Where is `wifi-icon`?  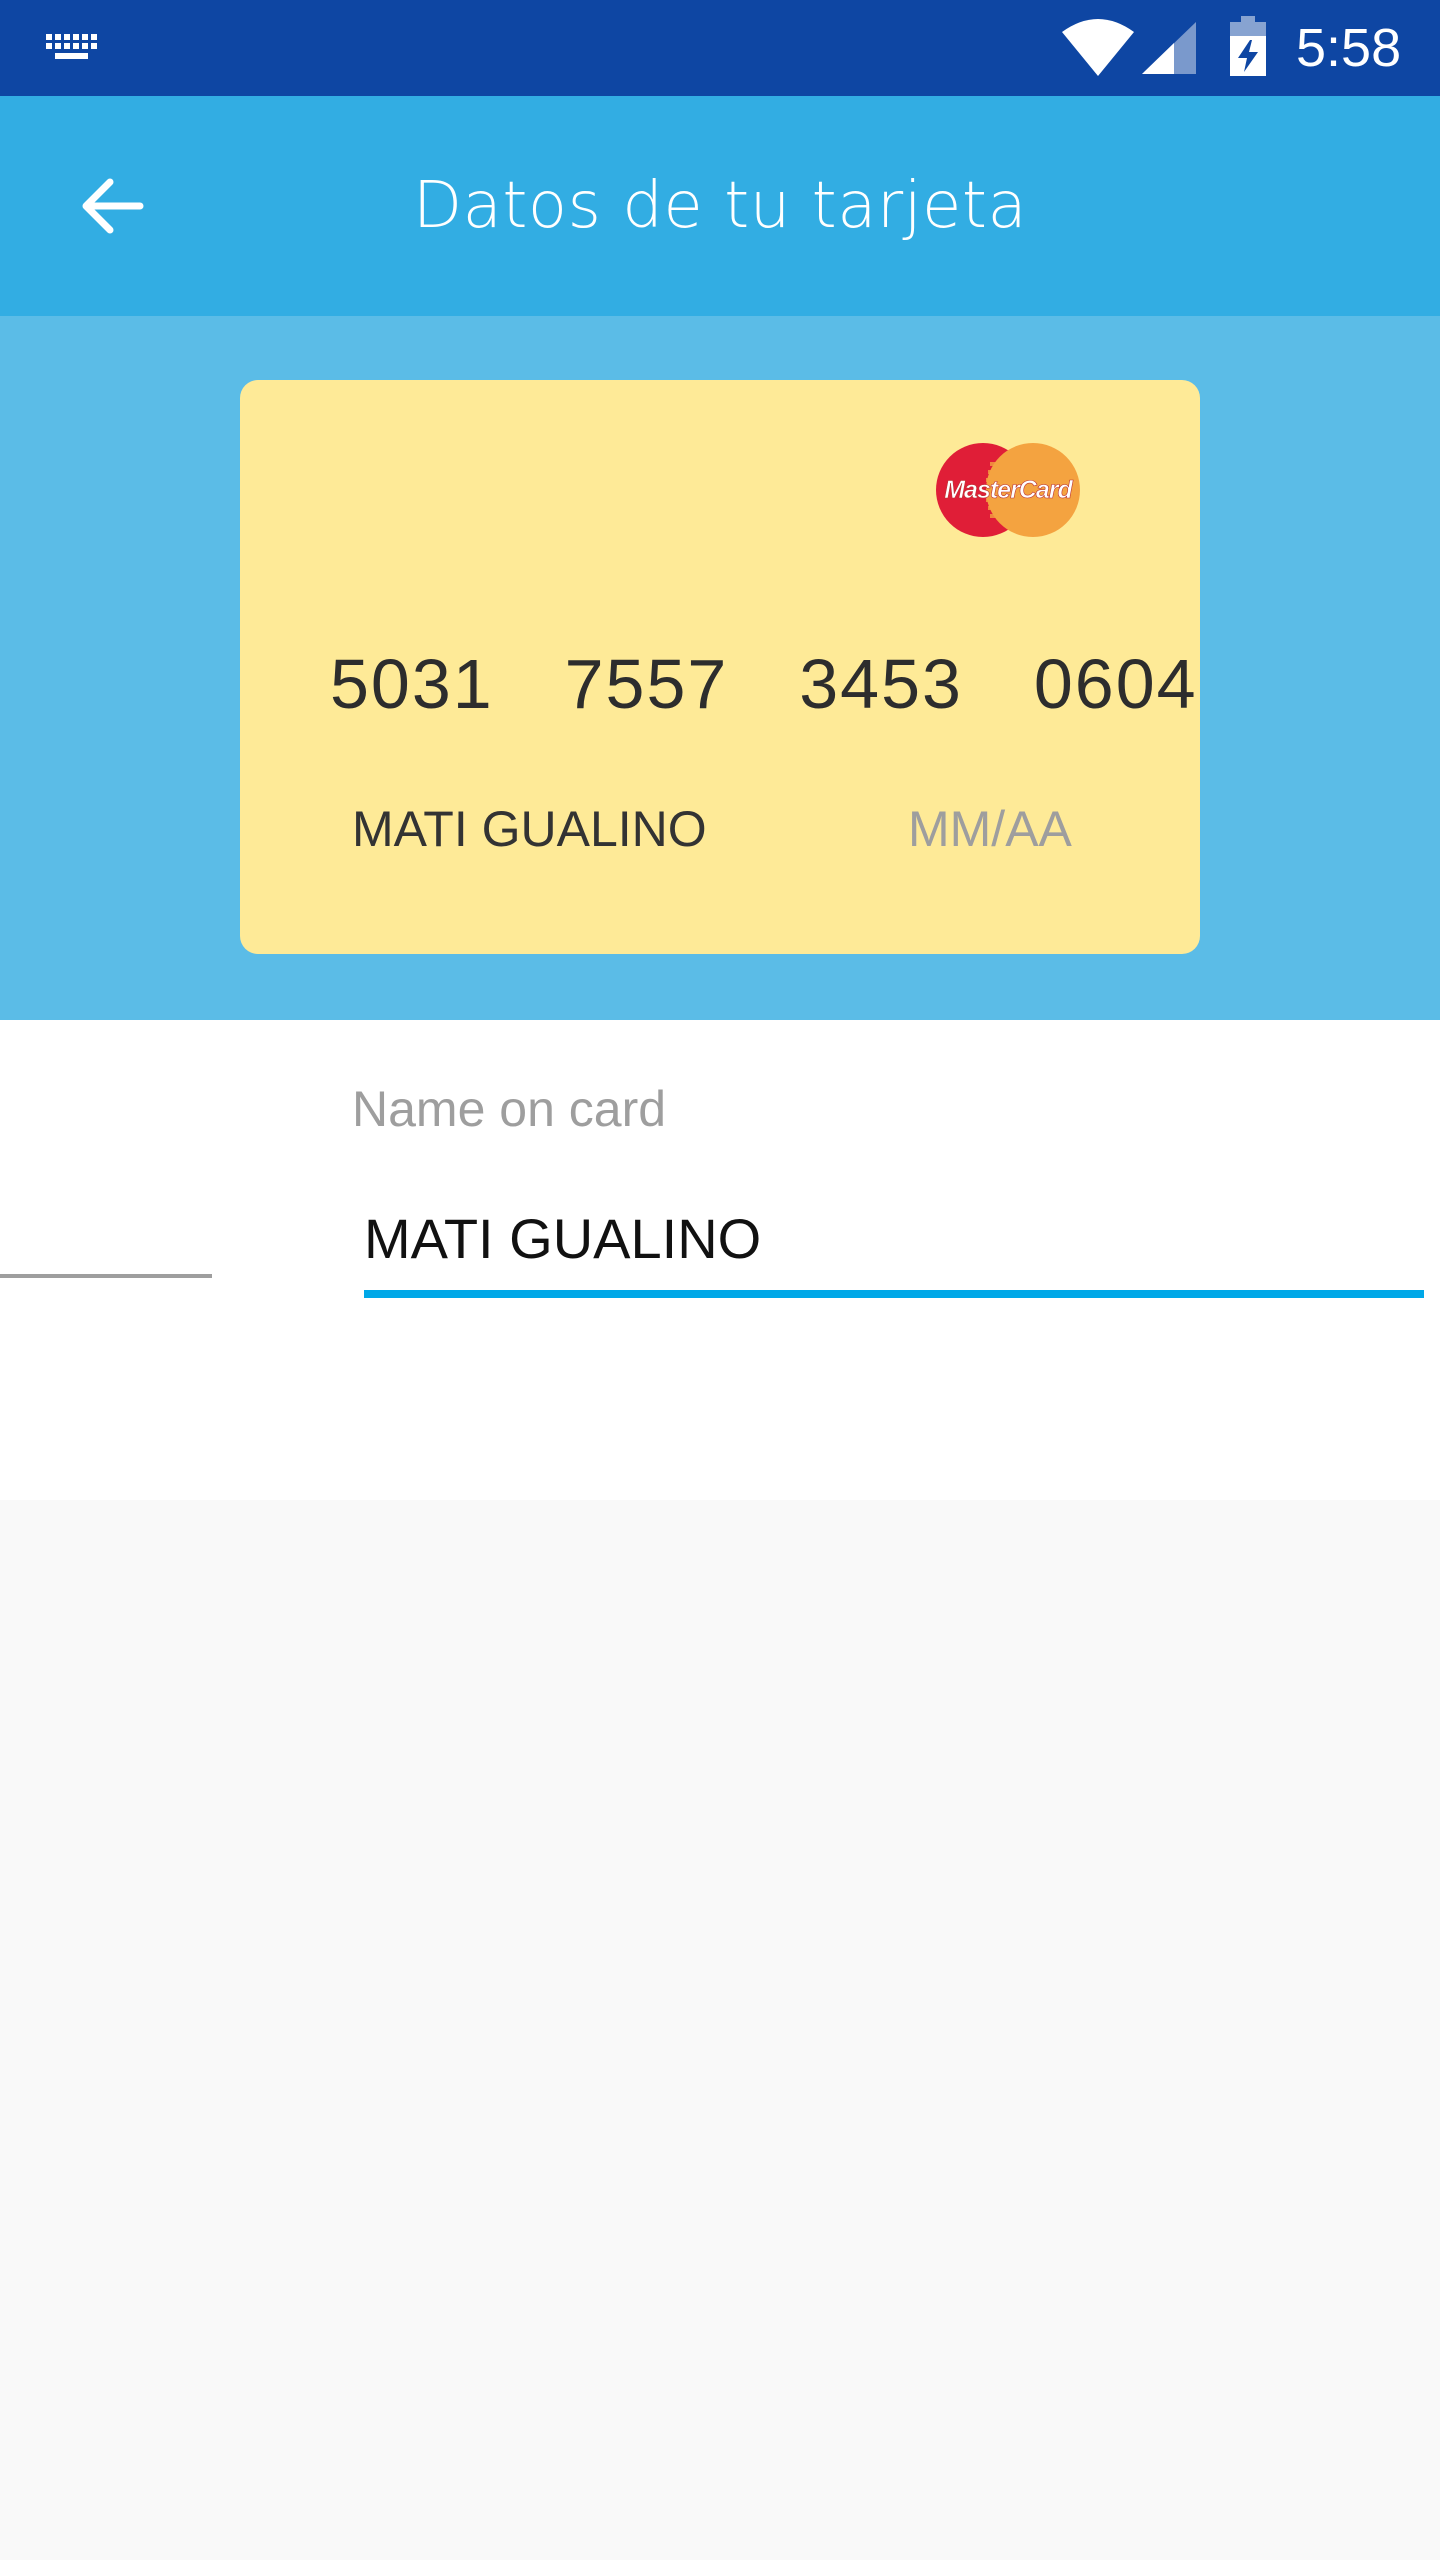 wifi-icon is located at coordinates (1098, 47).